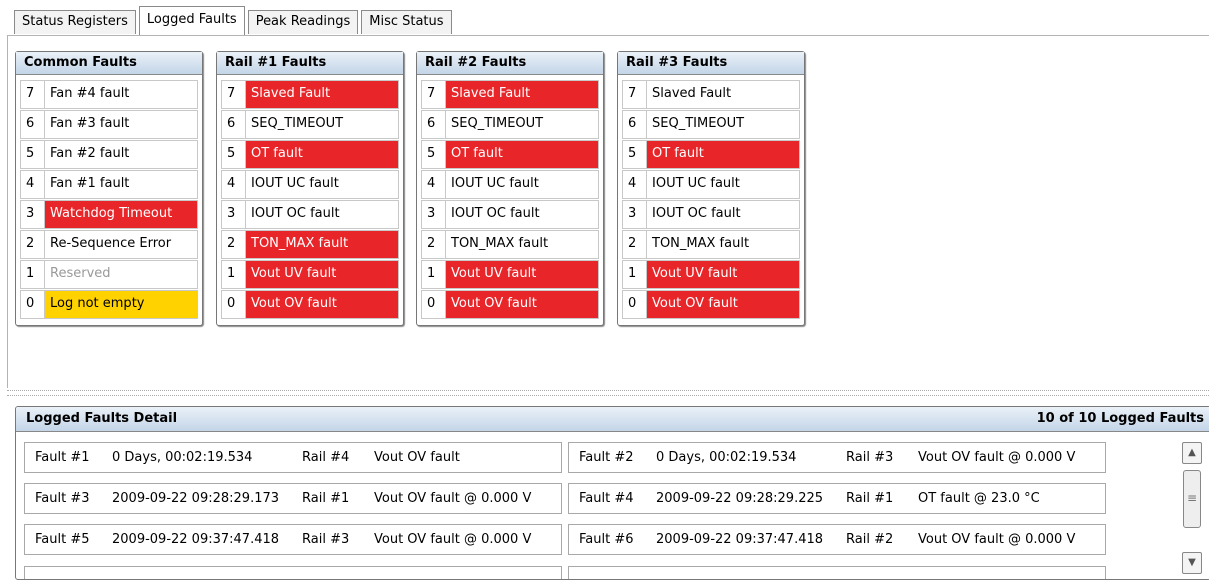 The height and width of the screenshot is (586, 1209). I want to click on fault-rail: Rail #4, so click(326, 457).